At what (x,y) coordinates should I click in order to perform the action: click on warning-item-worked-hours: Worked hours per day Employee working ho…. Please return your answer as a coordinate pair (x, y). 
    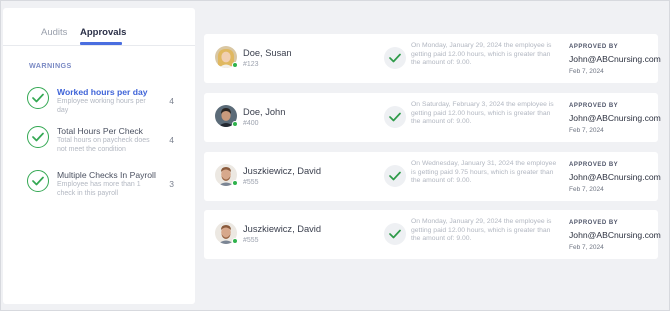
    Looking at the image, I should click on (107, 107).